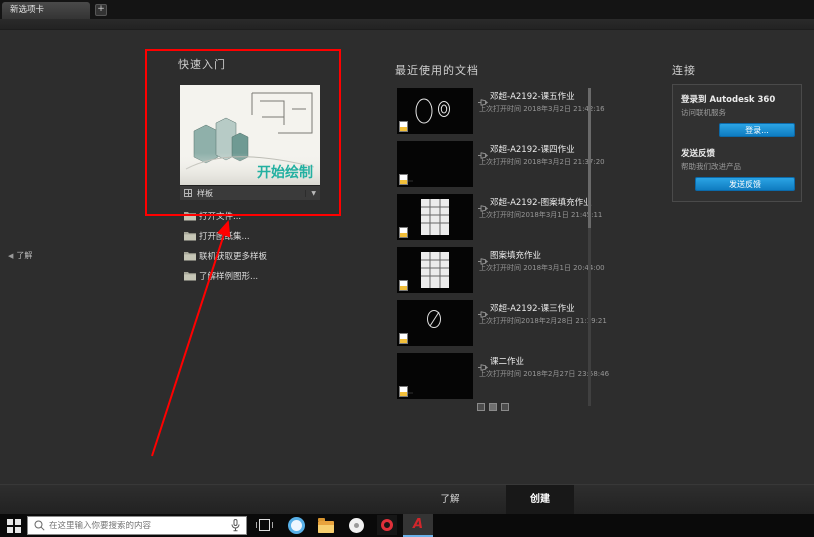 The width and height of the screenshot is (814, 537). I want to click on quick-start-title: 快速入门, so click(202, 64).